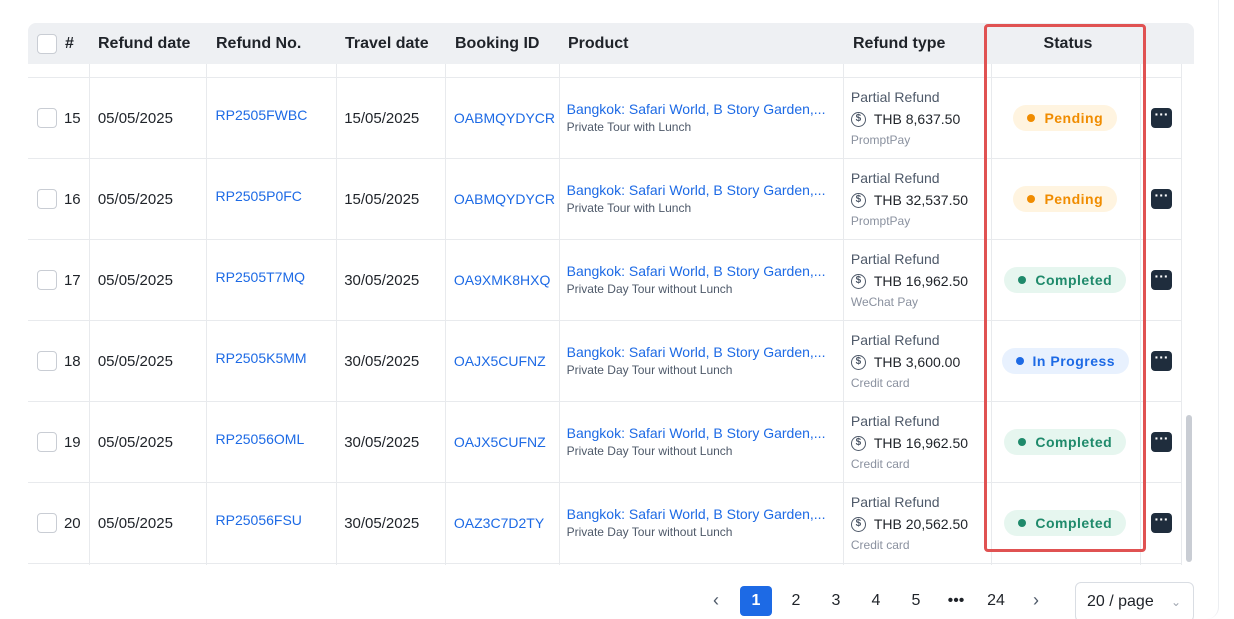  I want to click on prev-page-button: ‹, so click(716, 601).